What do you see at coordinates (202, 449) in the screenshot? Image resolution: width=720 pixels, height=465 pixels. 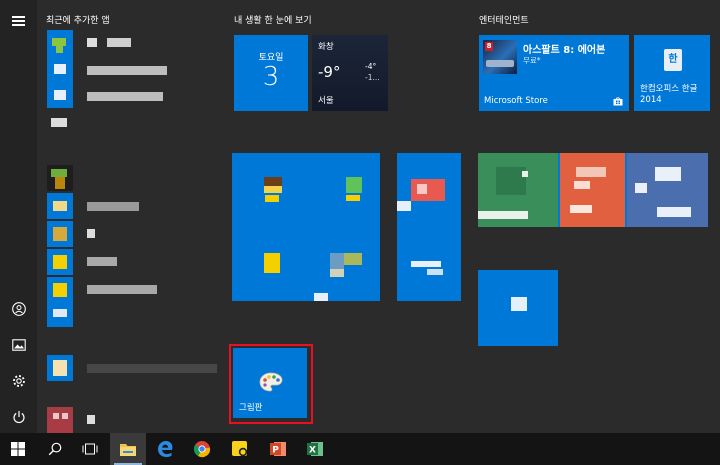 I see `chrome-icon` at bounding box center [202, 449].